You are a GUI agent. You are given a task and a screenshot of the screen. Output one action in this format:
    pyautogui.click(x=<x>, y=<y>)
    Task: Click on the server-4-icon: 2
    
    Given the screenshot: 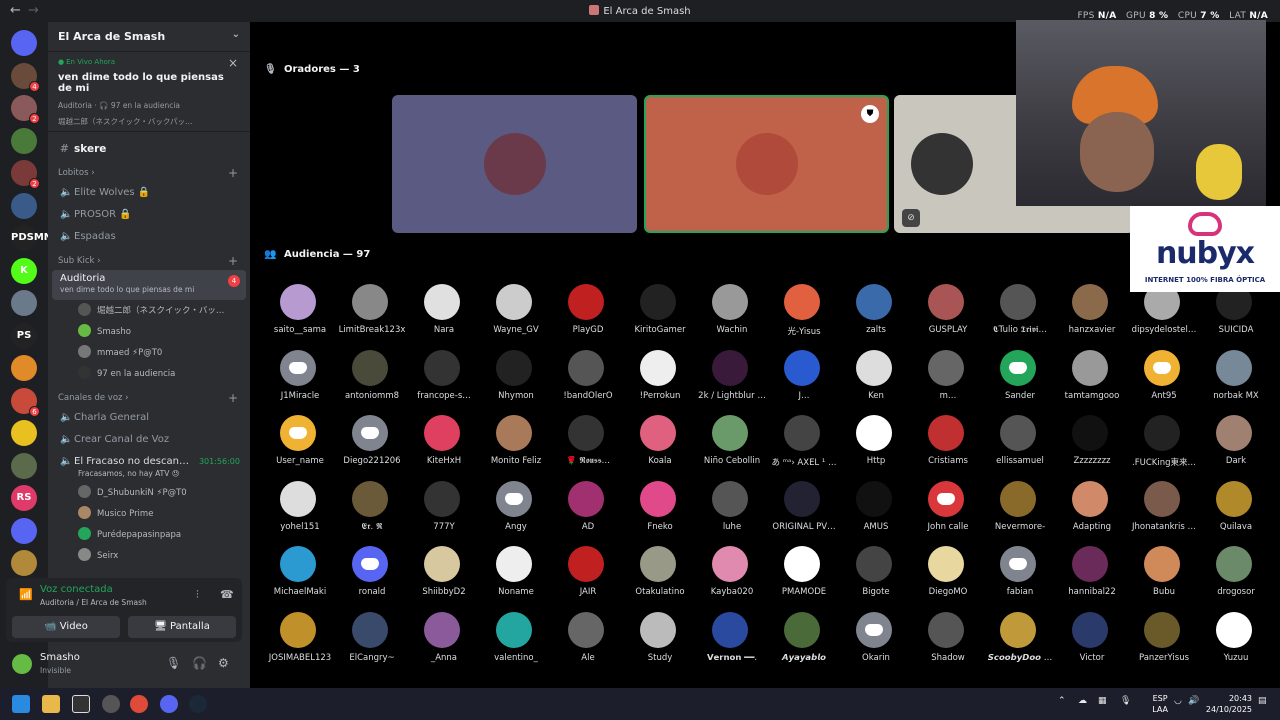 What is the action you would take?
    pyautogui.click(x=25, y=174)
    